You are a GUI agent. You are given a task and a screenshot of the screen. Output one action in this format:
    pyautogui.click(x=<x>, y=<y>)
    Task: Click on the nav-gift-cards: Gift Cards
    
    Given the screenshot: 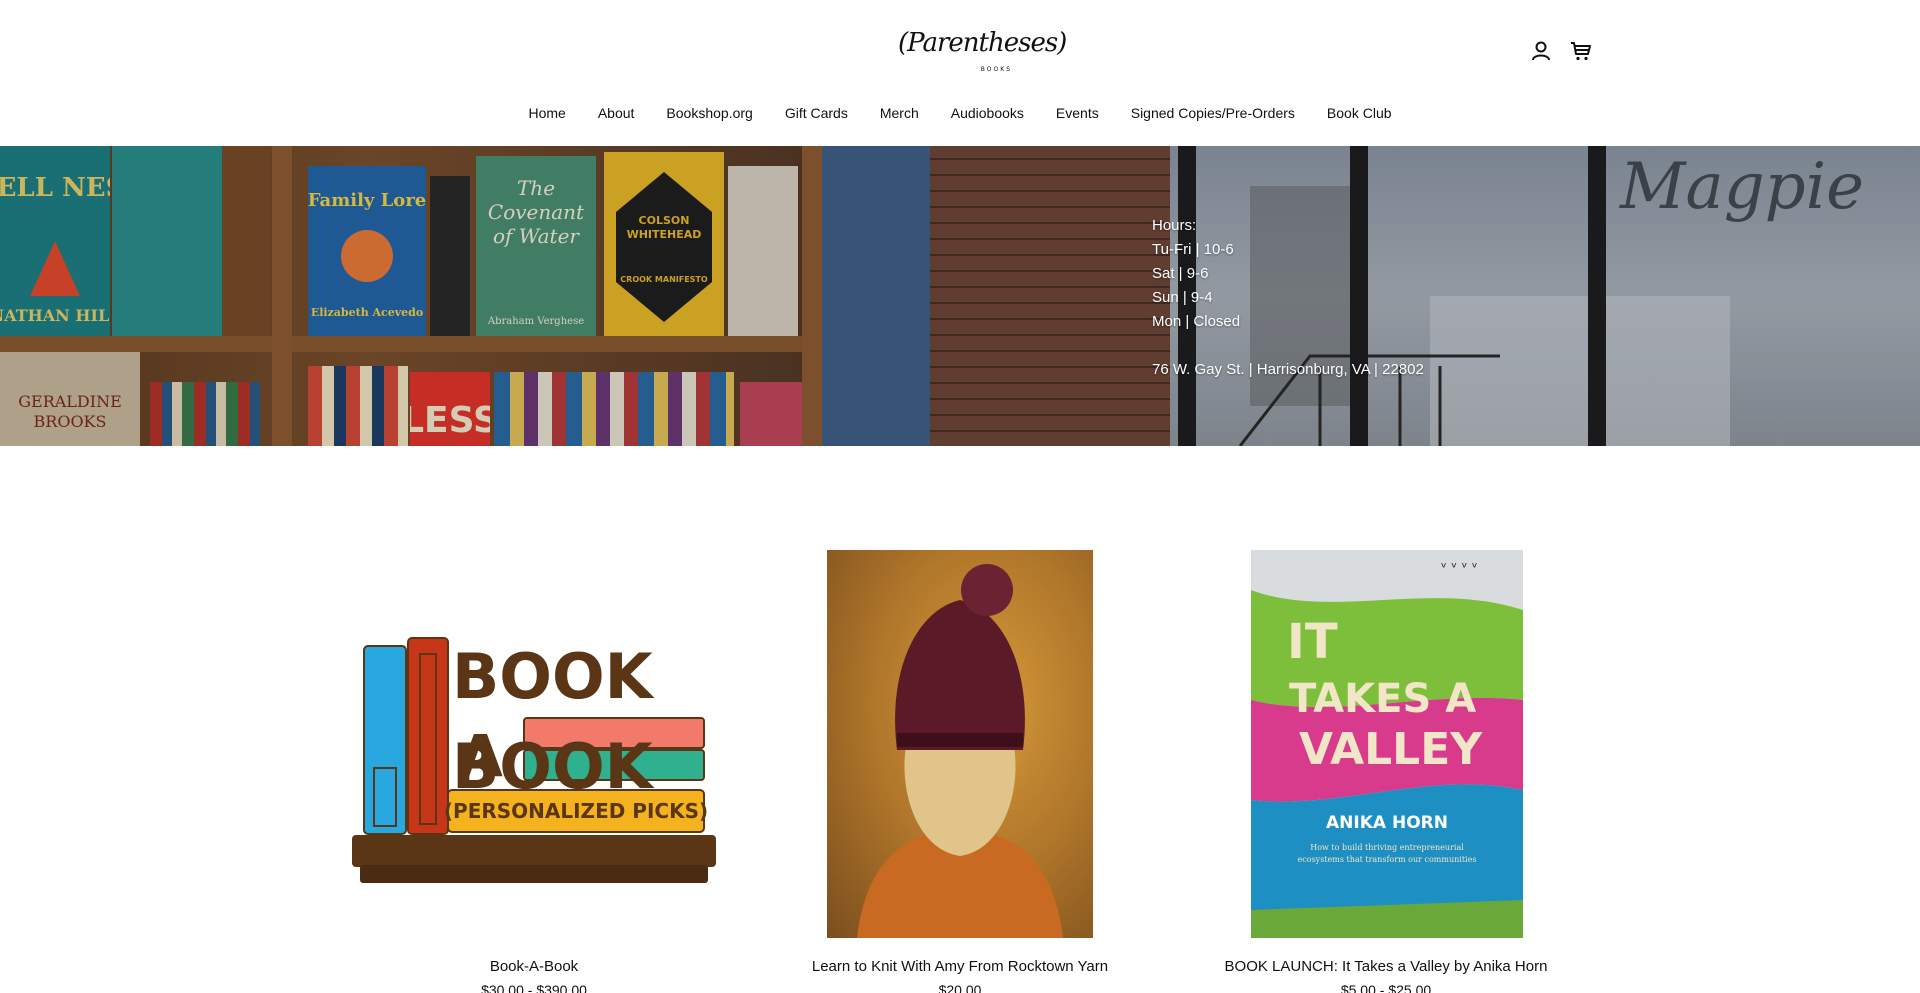 What is the action you would take?
    pyautogui.click(x=816, y=113)
    